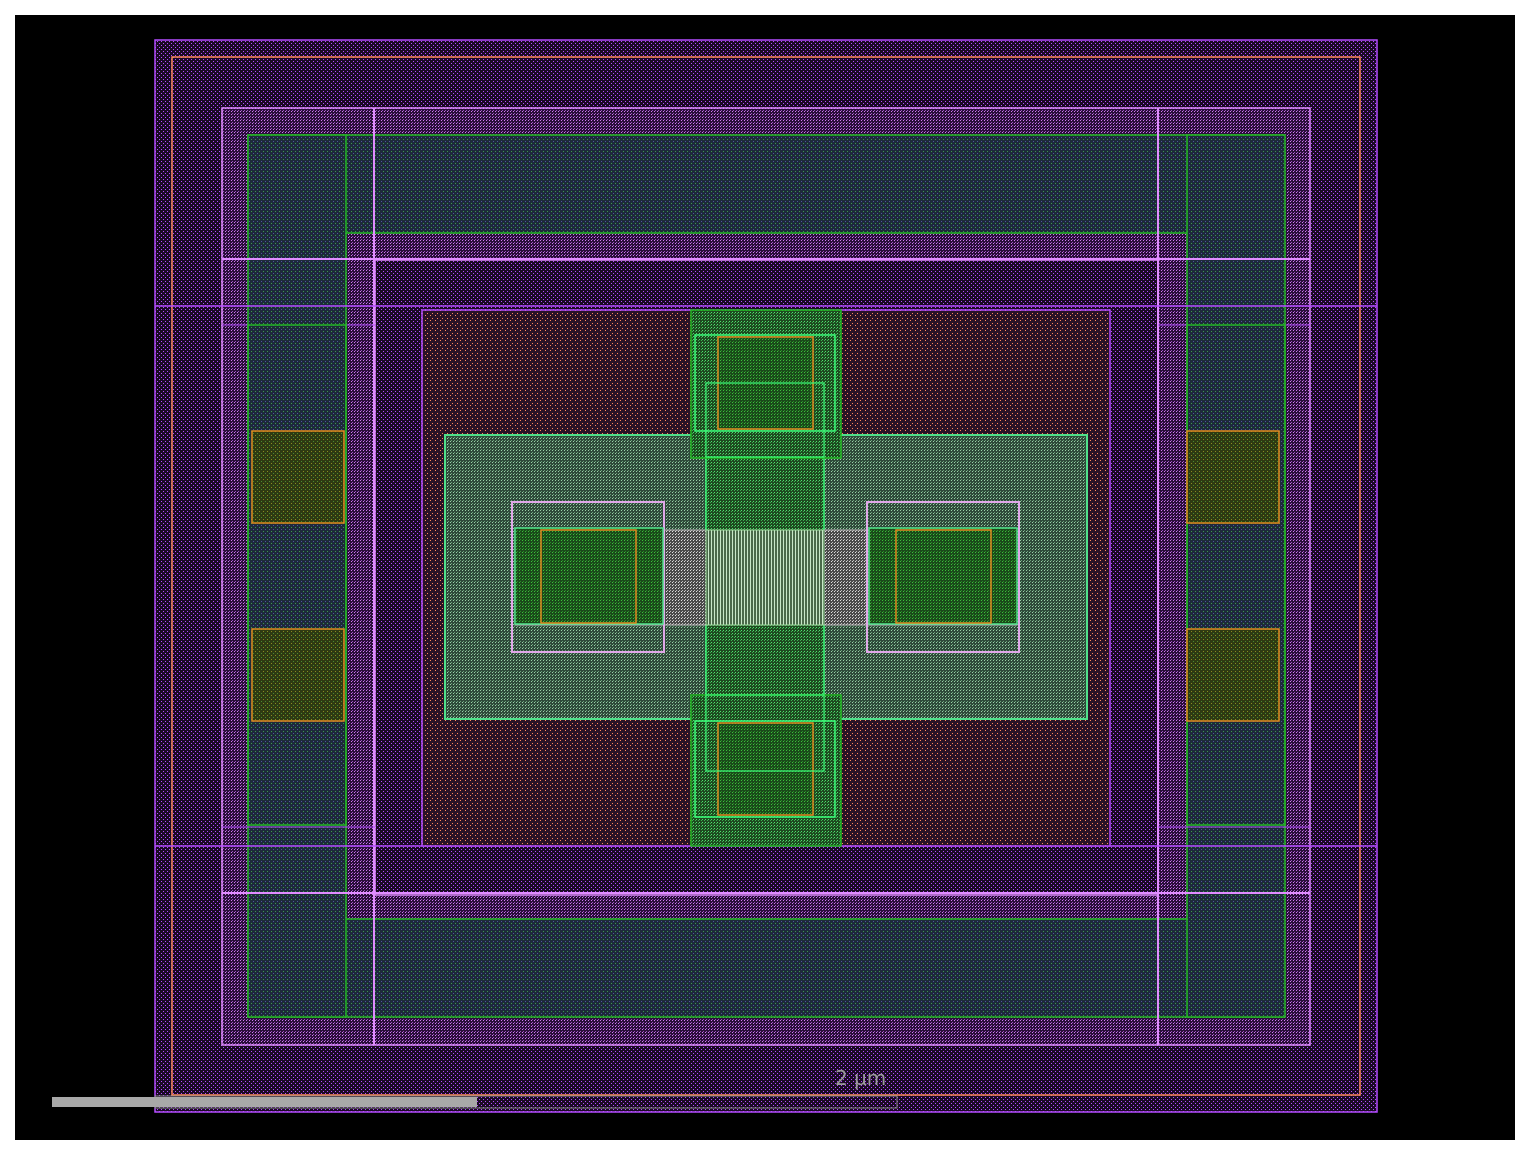  What do you see at coordinates (766, 968) in the screenshot?
I see `guard-ring-bottom-diffusion` at bounding box center [766, 968].